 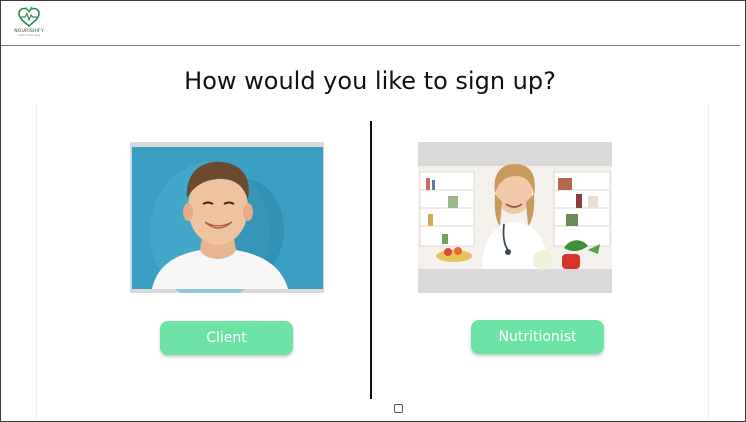 I want to click on nutritionist-signup-button: Nutritionist, so click(x=537, y=337).